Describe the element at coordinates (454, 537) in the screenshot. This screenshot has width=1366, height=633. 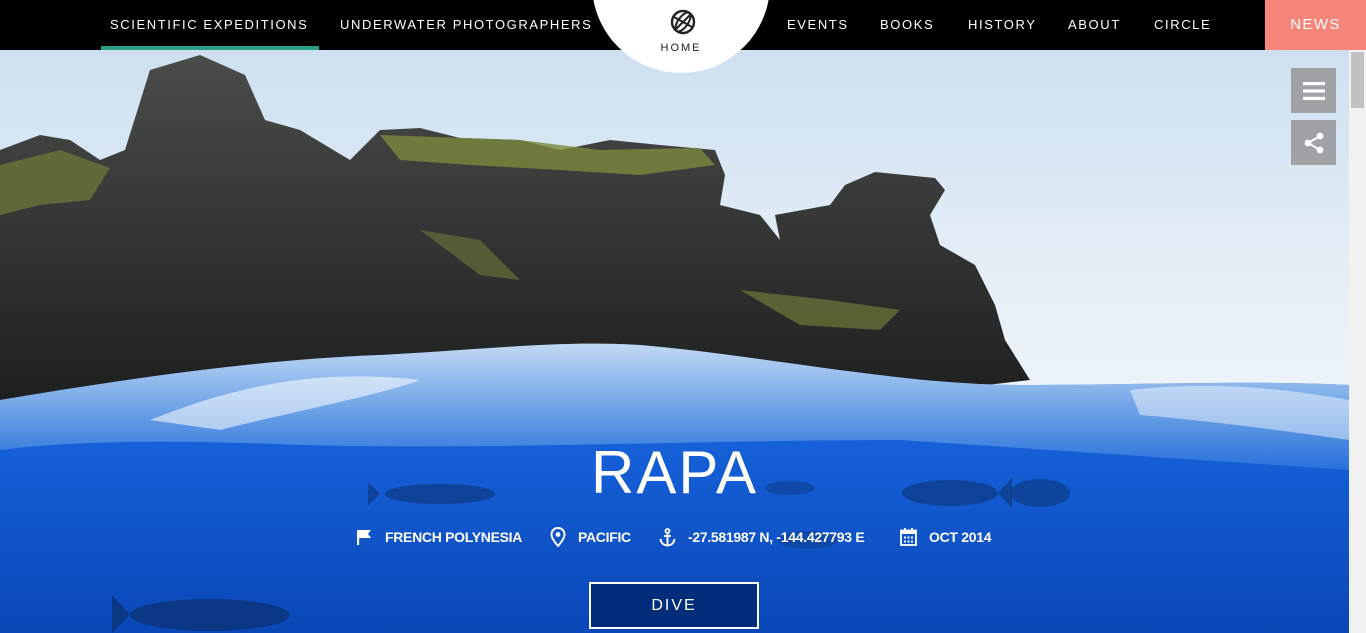
I see `meta-country-text: FRENCH POLYNESIA` at that location.